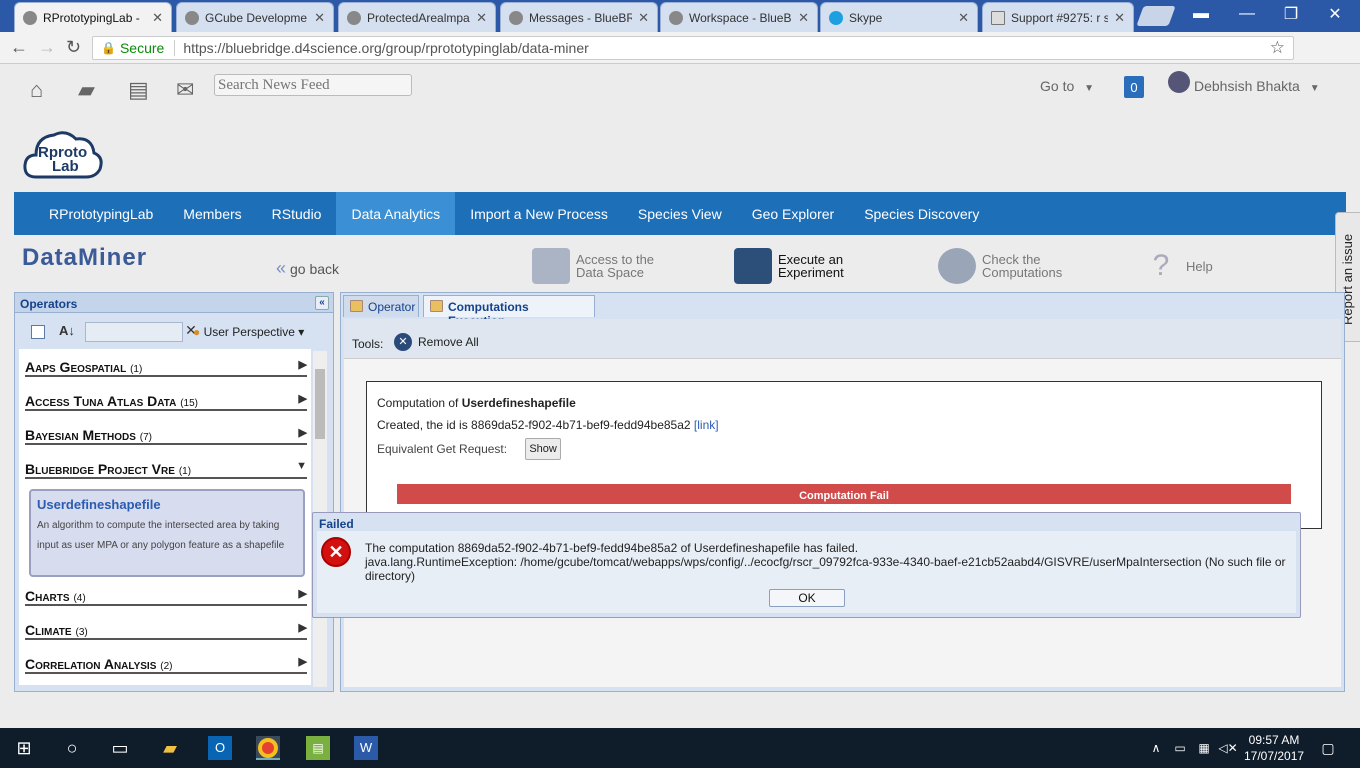  I want to click on task-view-icon: ▭, so click(120, 748).